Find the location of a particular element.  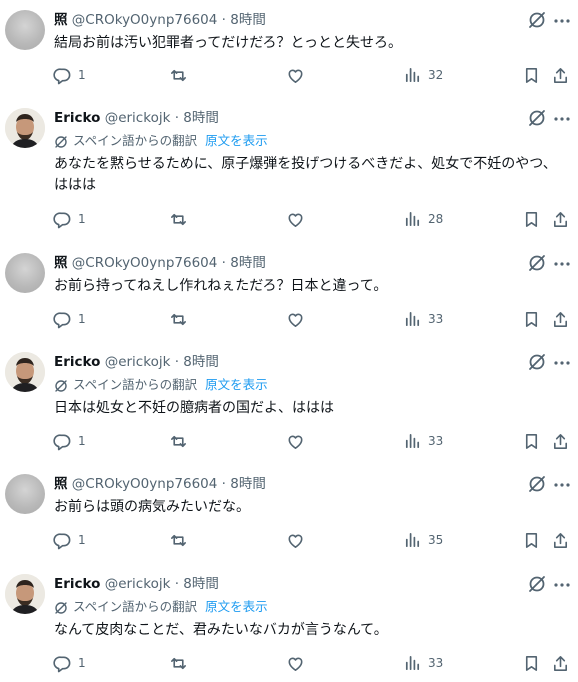

translate-icon is located at coordinates (61, 385).